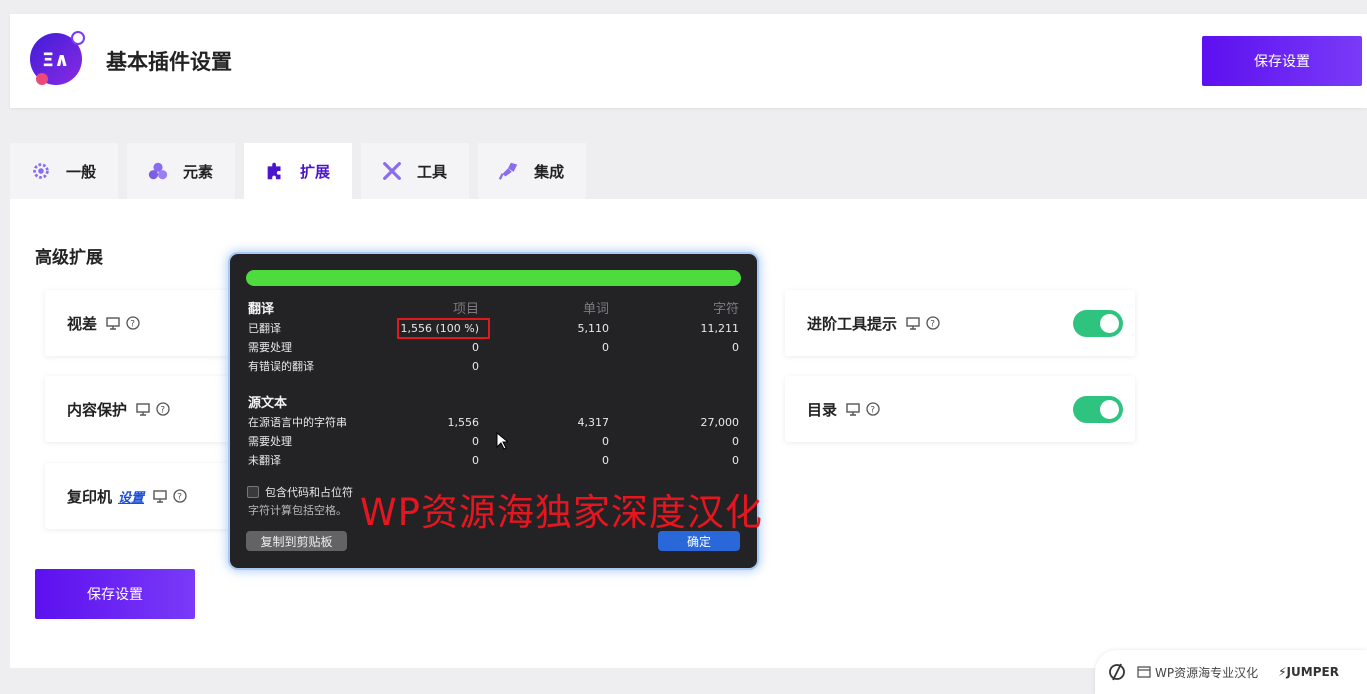  What do you see at coordinates (158, 171) in the screenshot?
I see `elements-icon` at bounding box center [158, 171].